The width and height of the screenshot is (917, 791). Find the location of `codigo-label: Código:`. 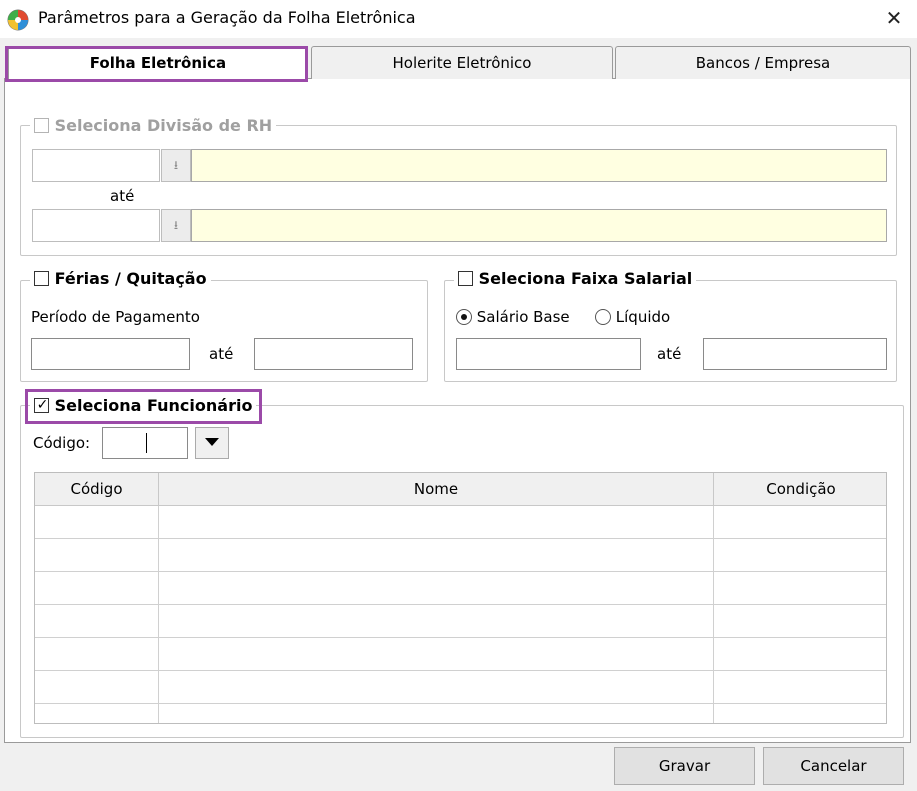

codigo-label: Código: is located at coordinates (62, 443).